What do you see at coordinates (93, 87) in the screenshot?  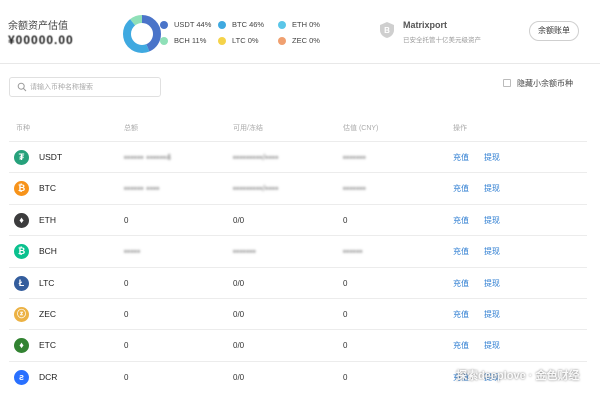 I see `coin-search-input` at bounding box center [93, 87].